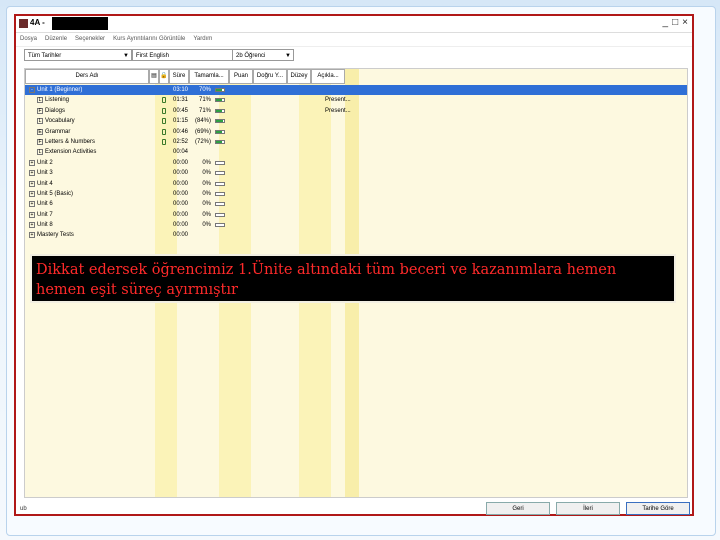  What do you see at coordinates (23, 23) in the screenshot?
I see `app-icon` at bounding box center [23, 23].